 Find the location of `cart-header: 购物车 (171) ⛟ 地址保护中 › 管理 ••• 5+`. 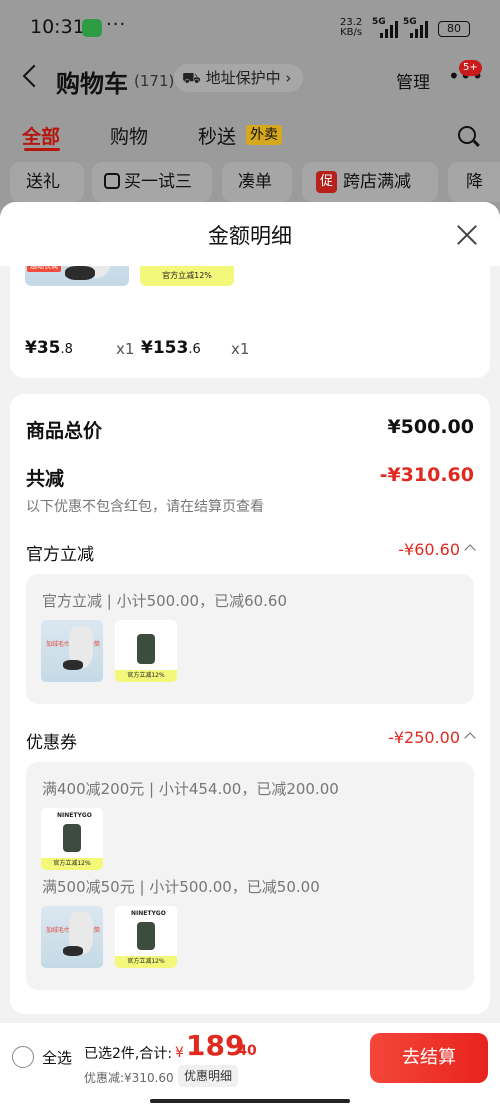

cart-header: 购物车 (171) ⛟ 地址保护中 › 管理 ••• 5+ is located at coordinates (250, 81).